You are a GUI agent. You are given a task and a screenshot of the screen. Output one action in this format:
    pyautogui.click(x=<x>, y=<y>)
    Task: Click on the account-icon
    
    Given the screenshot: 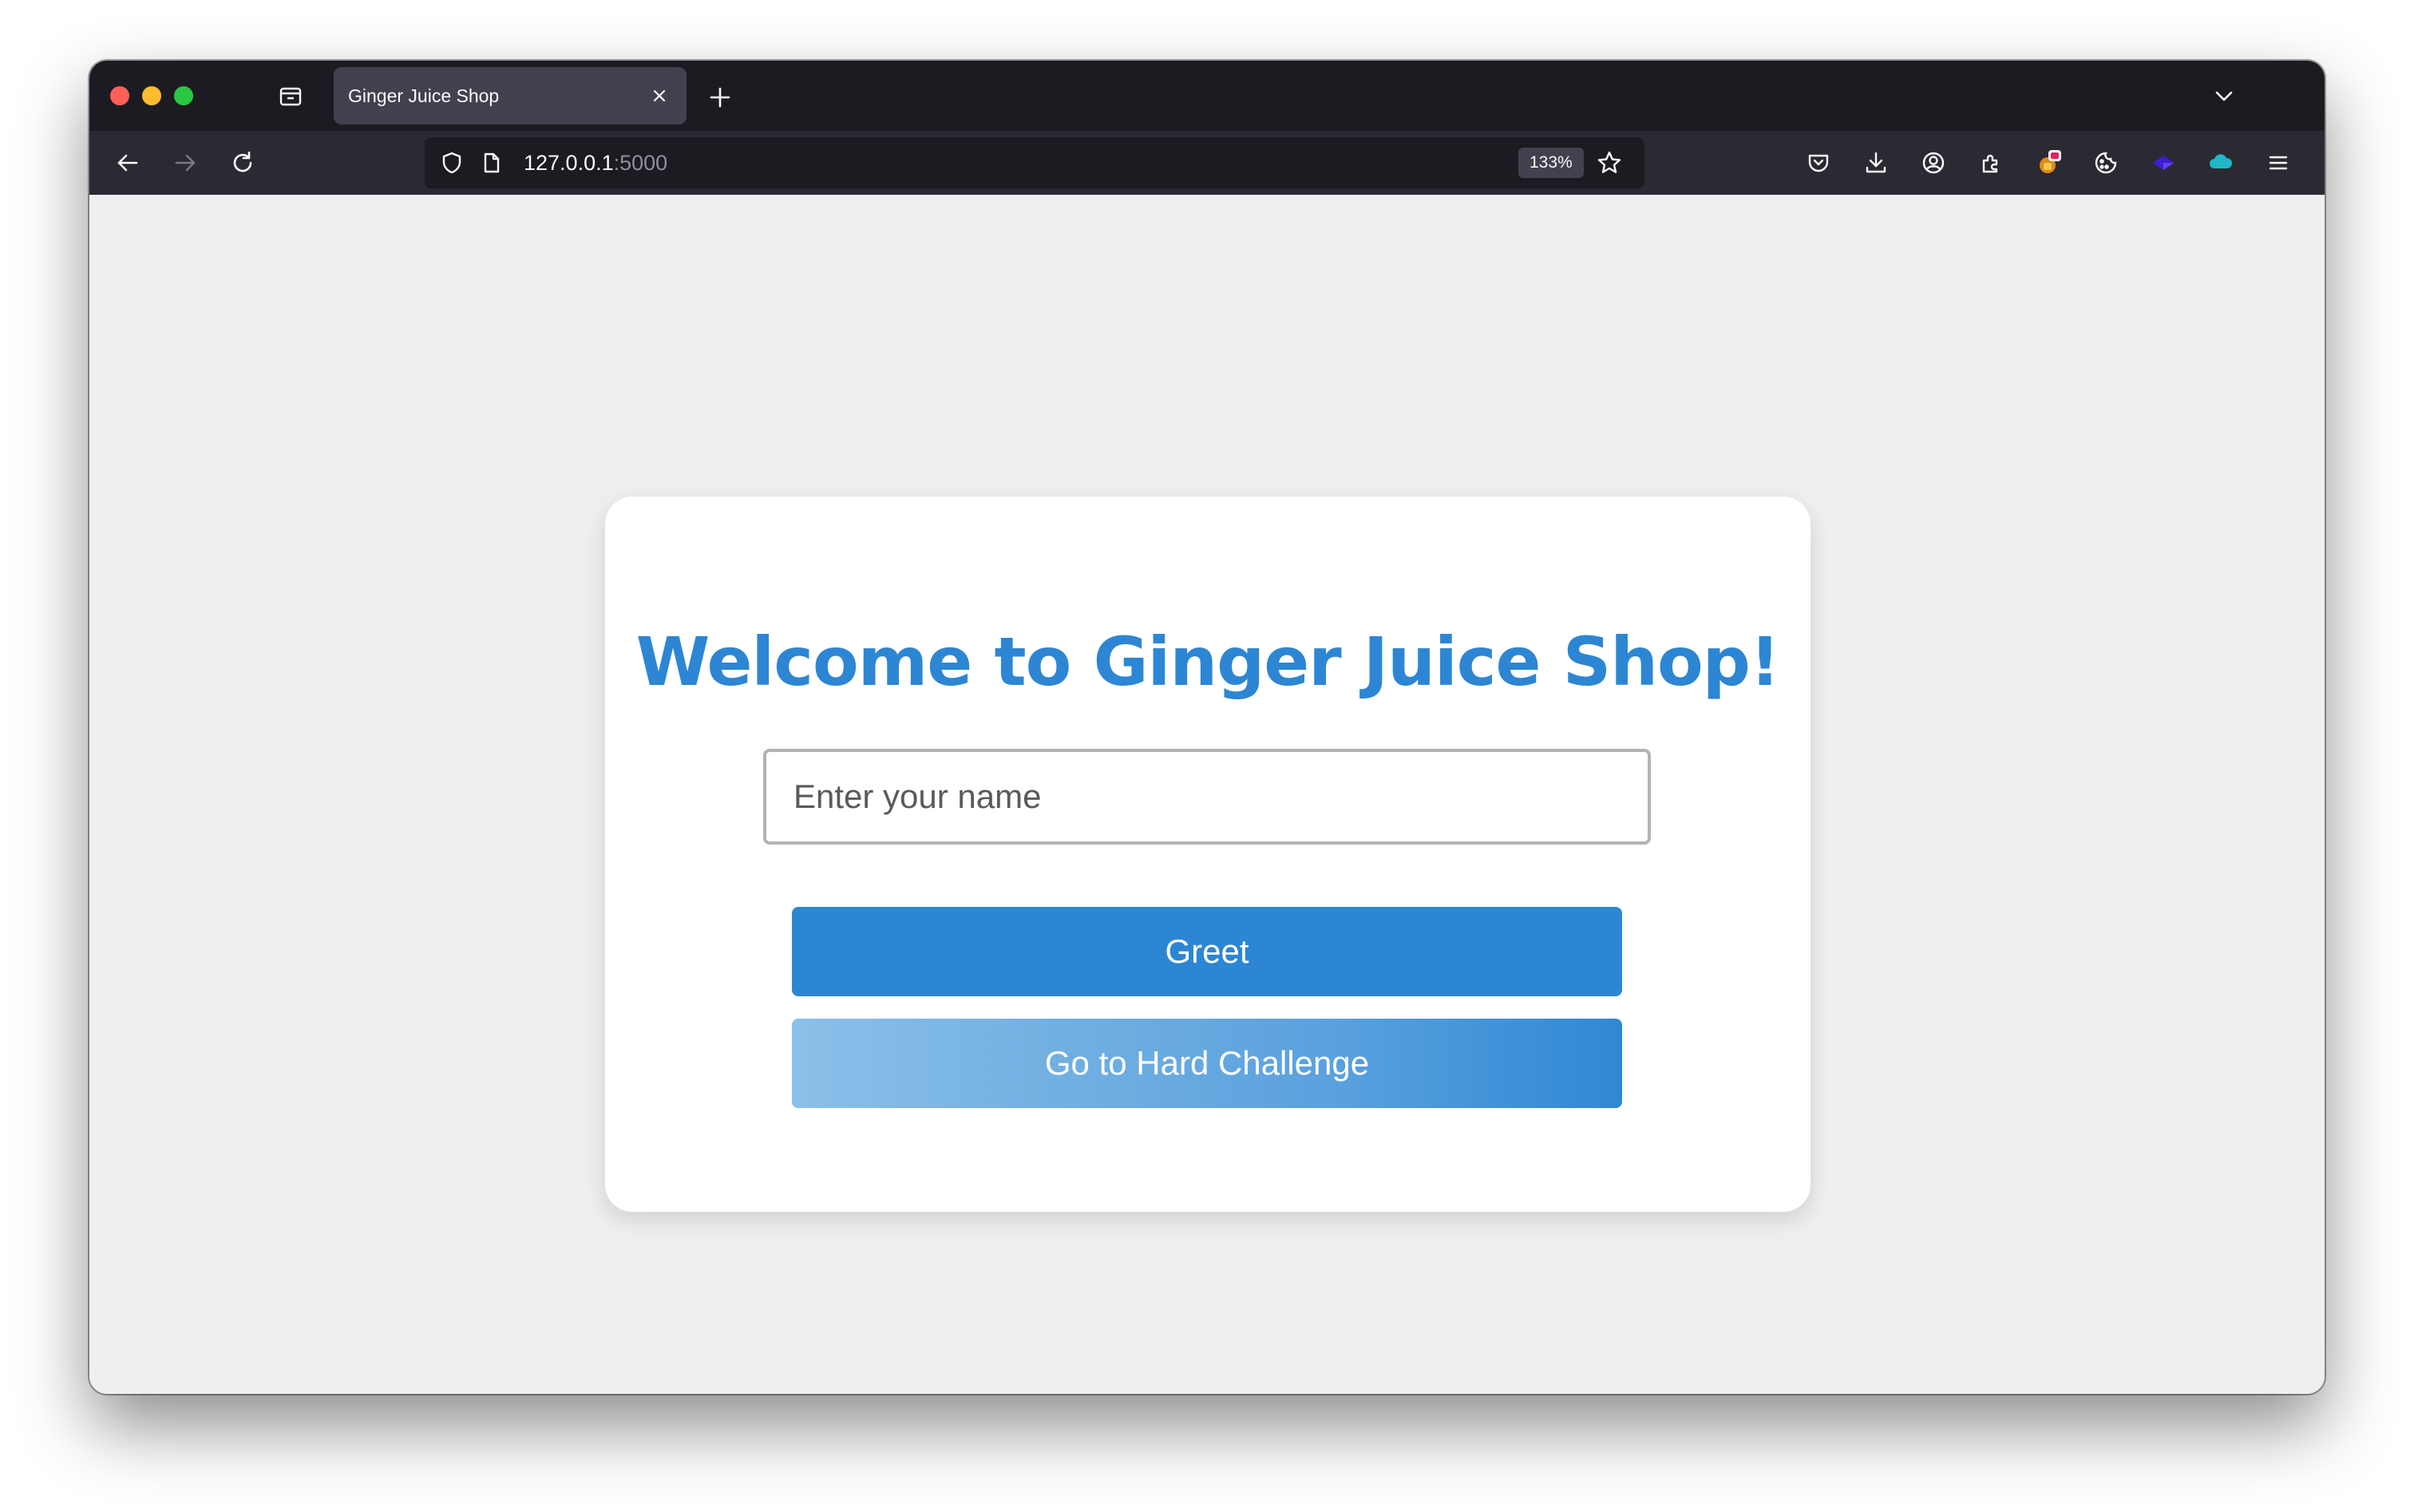 What is the action you would take?
    pyautogui.click(x=1933, y=163)
    